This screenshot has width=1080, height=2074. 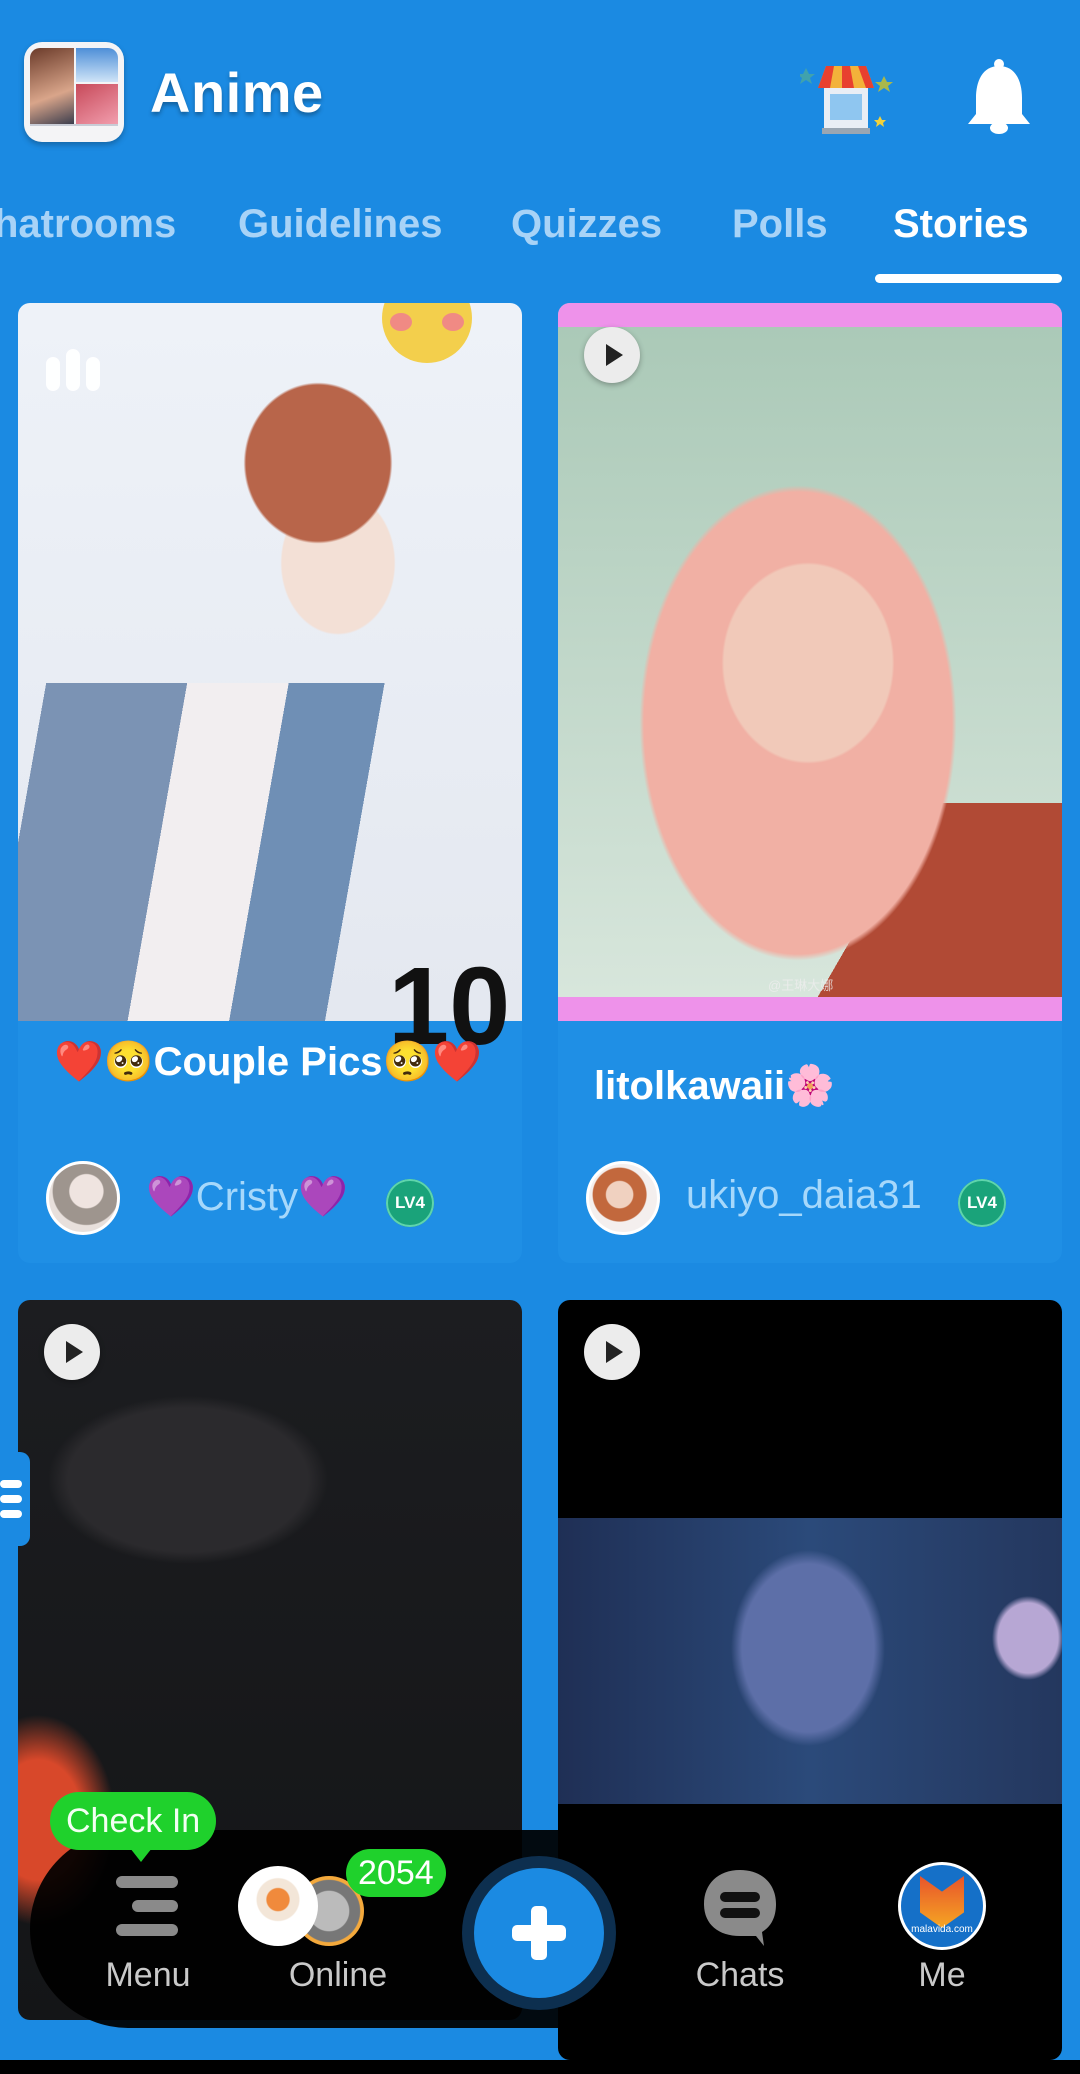 I want to click on story-author: 💜Cristy💜 LV4, so click(x=276, y=1199).